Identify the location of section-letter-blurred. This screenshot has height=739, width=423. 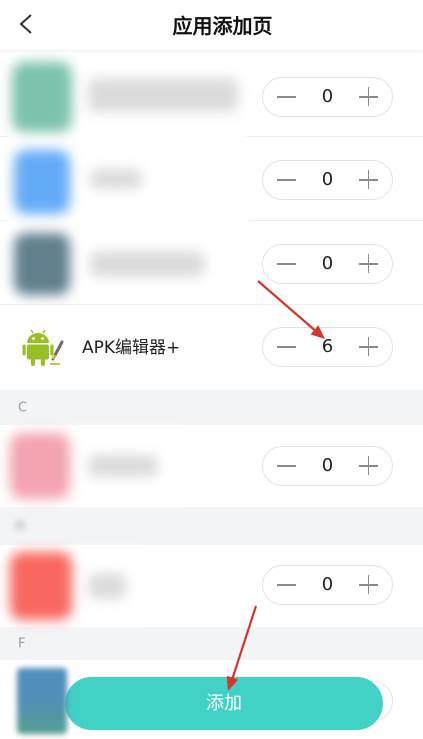
(20, 525).